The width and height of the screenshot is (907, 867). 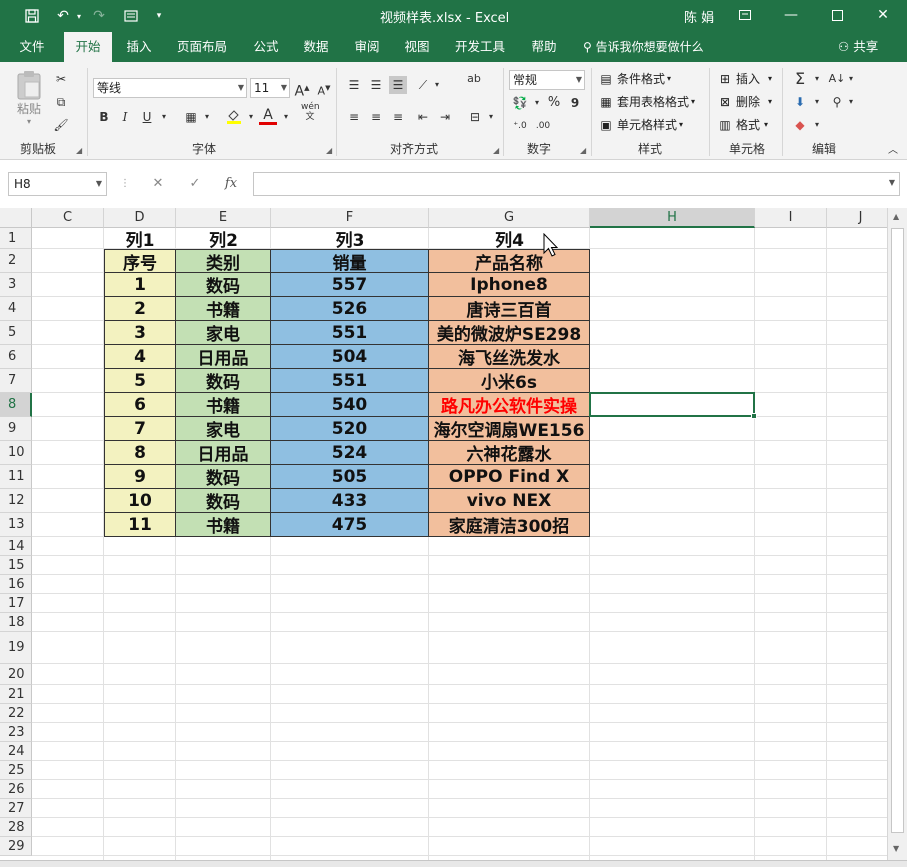 I want to click on cell-d6: 4, so click(x=140, y=357).